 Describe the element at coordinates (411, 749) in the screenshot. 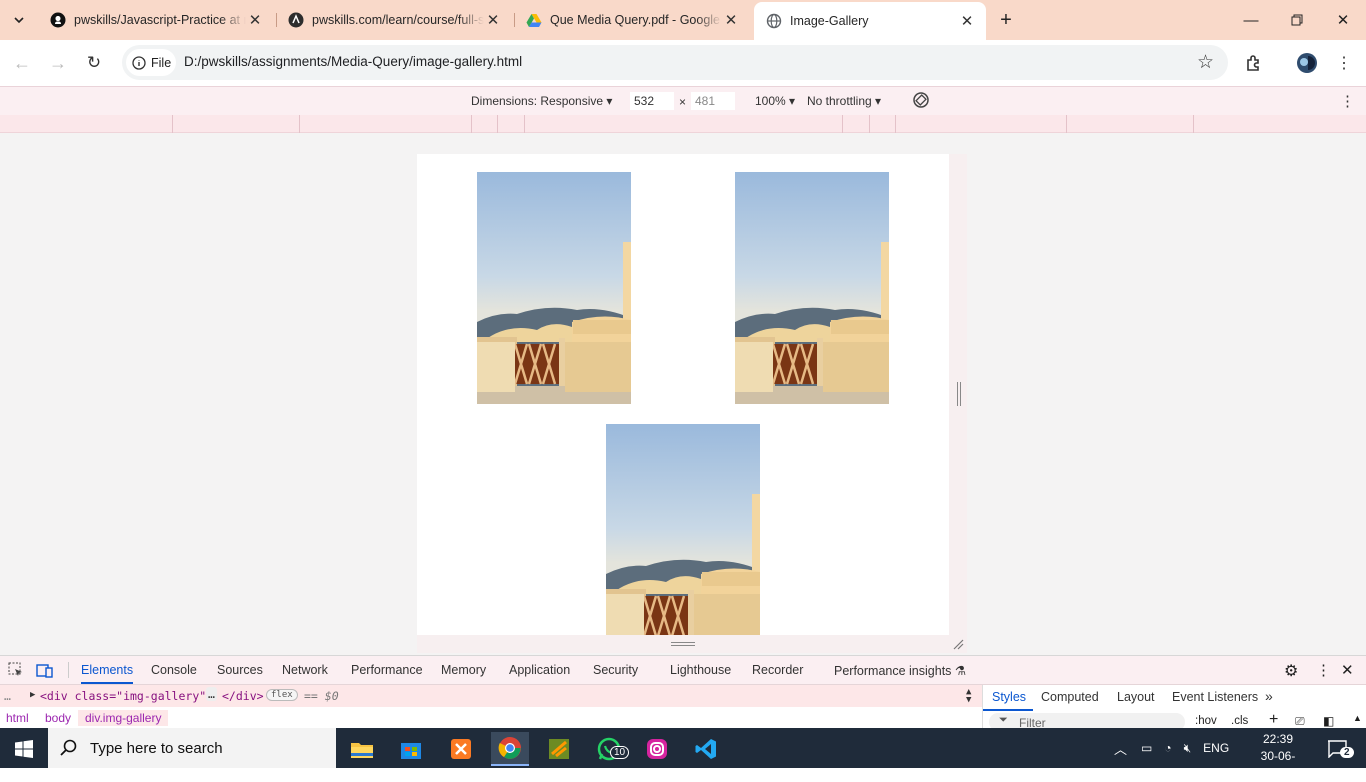

I see `store-app` at that location.